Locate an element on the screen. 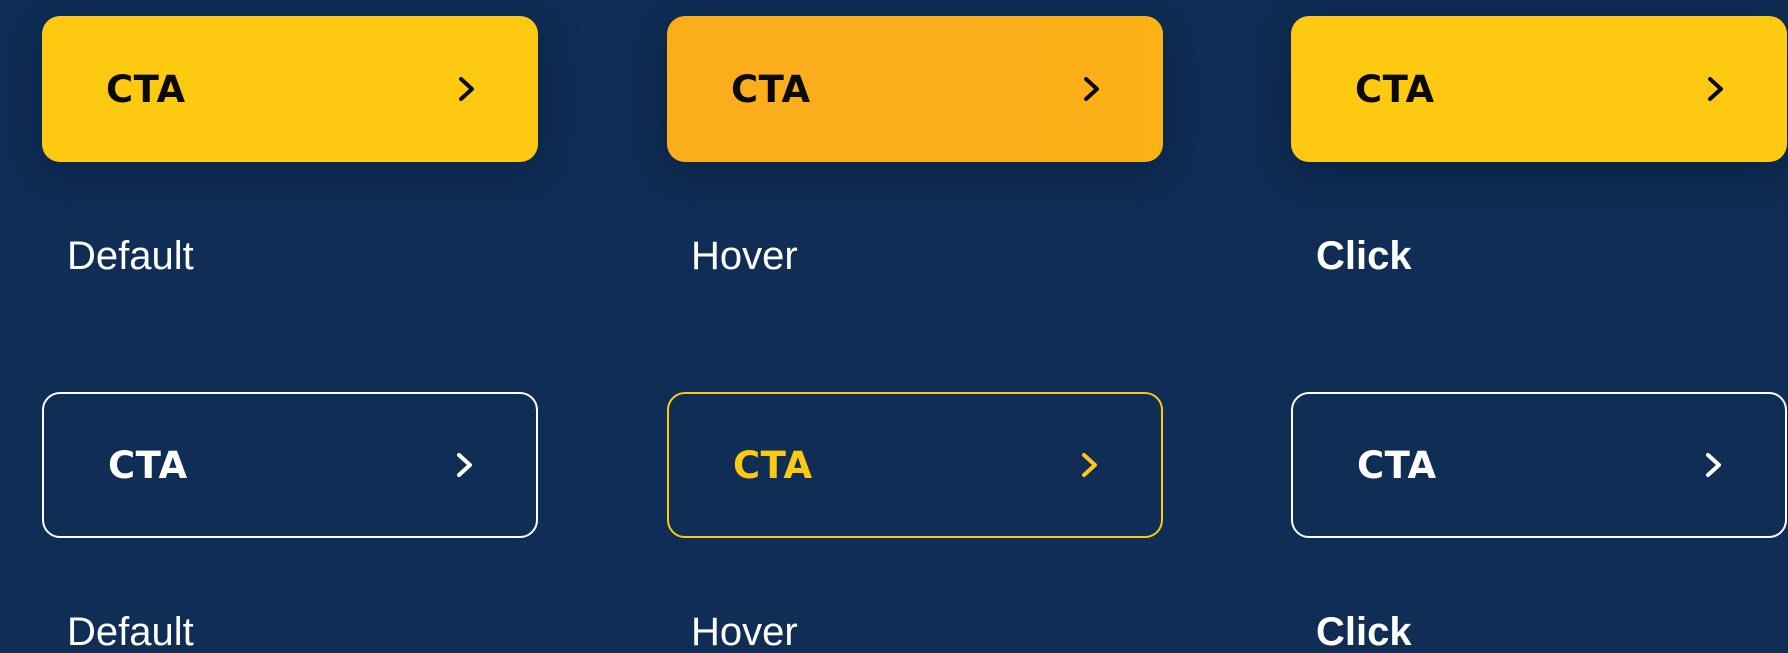  secondary-cta-button-hover: CTA is located at coordinates (915, 465).